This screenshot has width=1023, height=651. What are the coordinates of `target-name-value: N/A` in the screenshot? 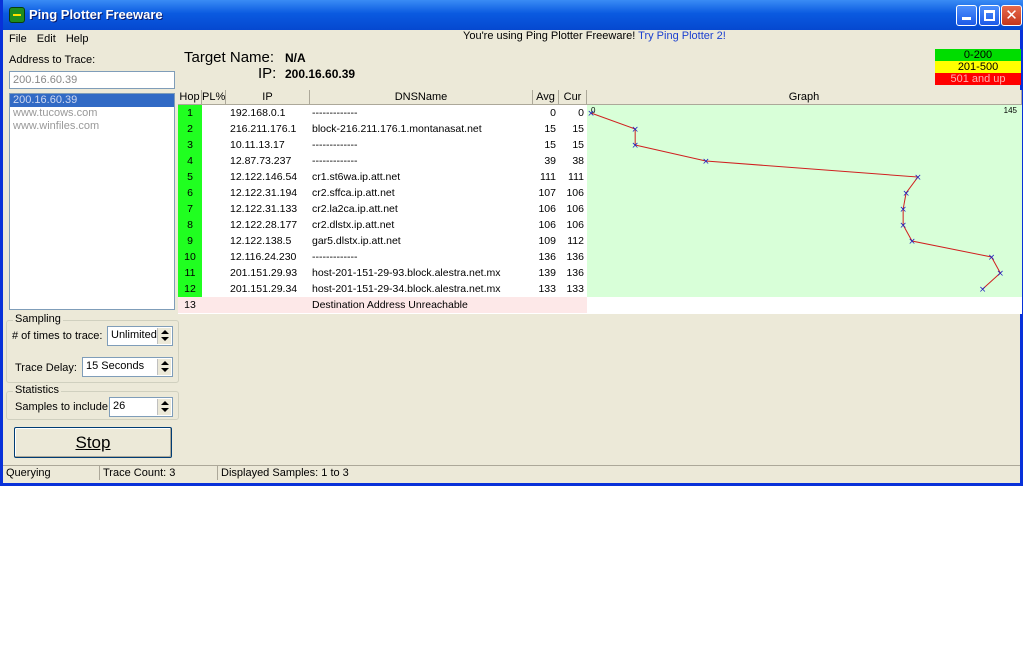 It's located at (295, 58).